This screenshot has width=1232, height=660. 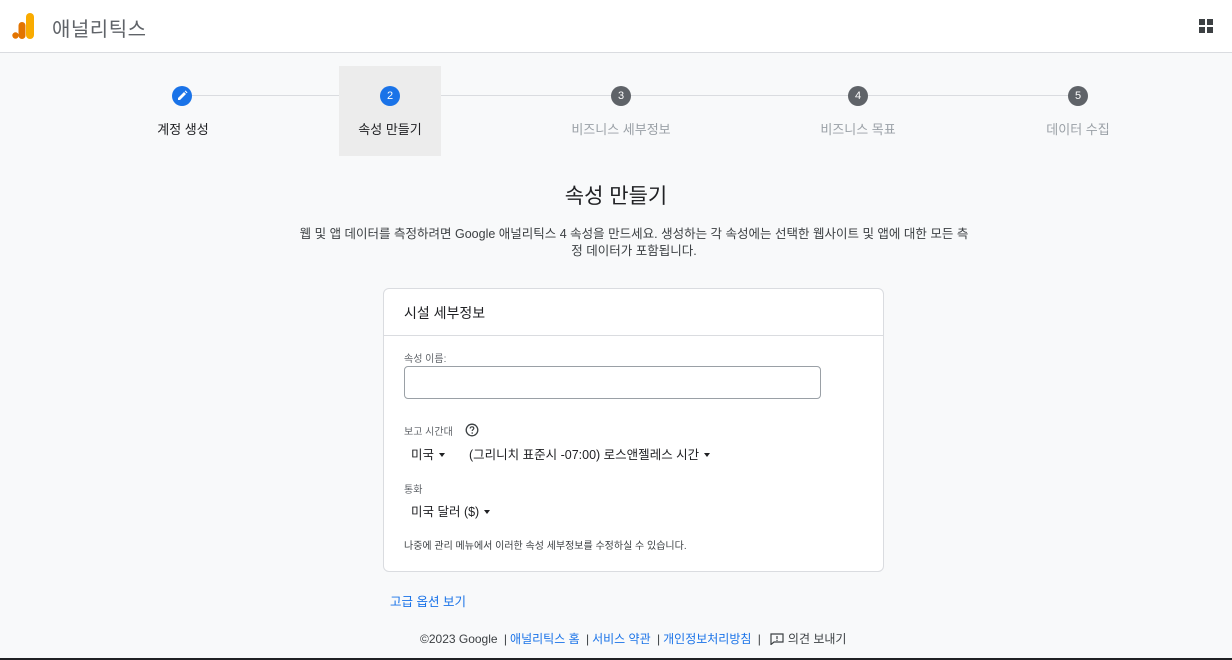 I want to click on currency-label: 통화, so click(x=413, y=490).